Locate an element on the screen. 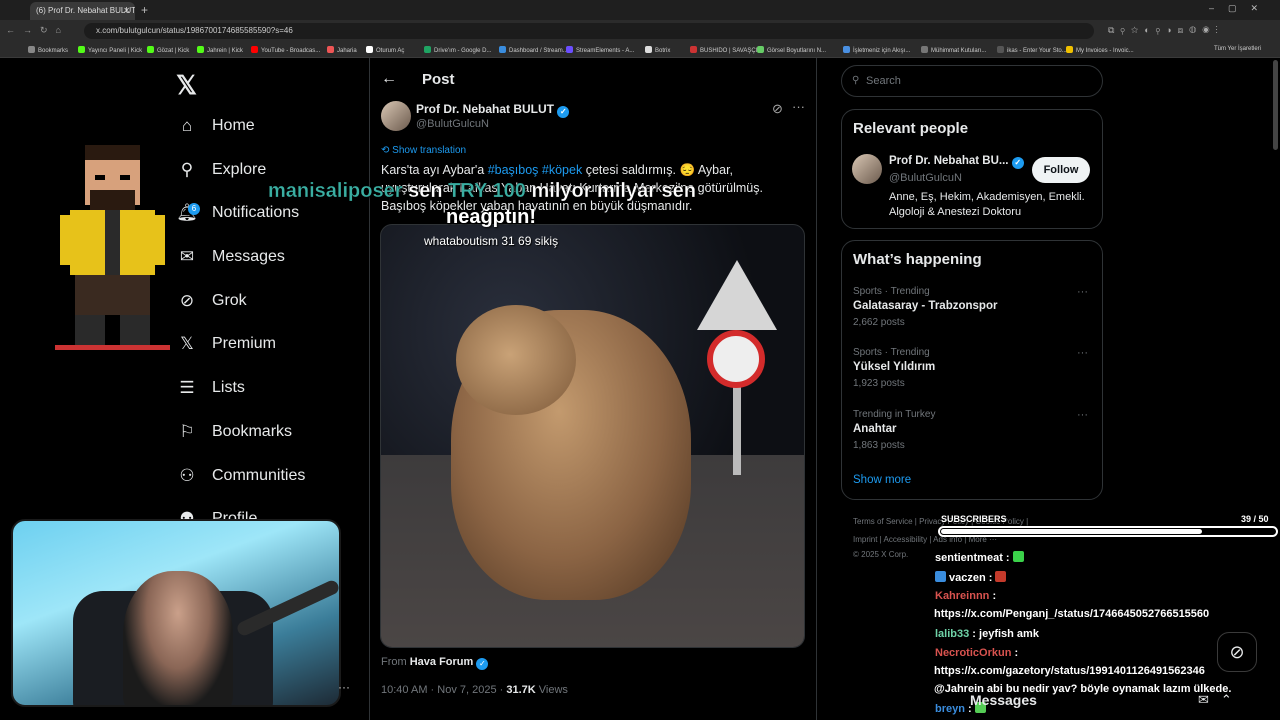 The image size is (1280, 720). bookmark-item: Yayıncı Paneli | Kick is located at coordinates (110, 50).